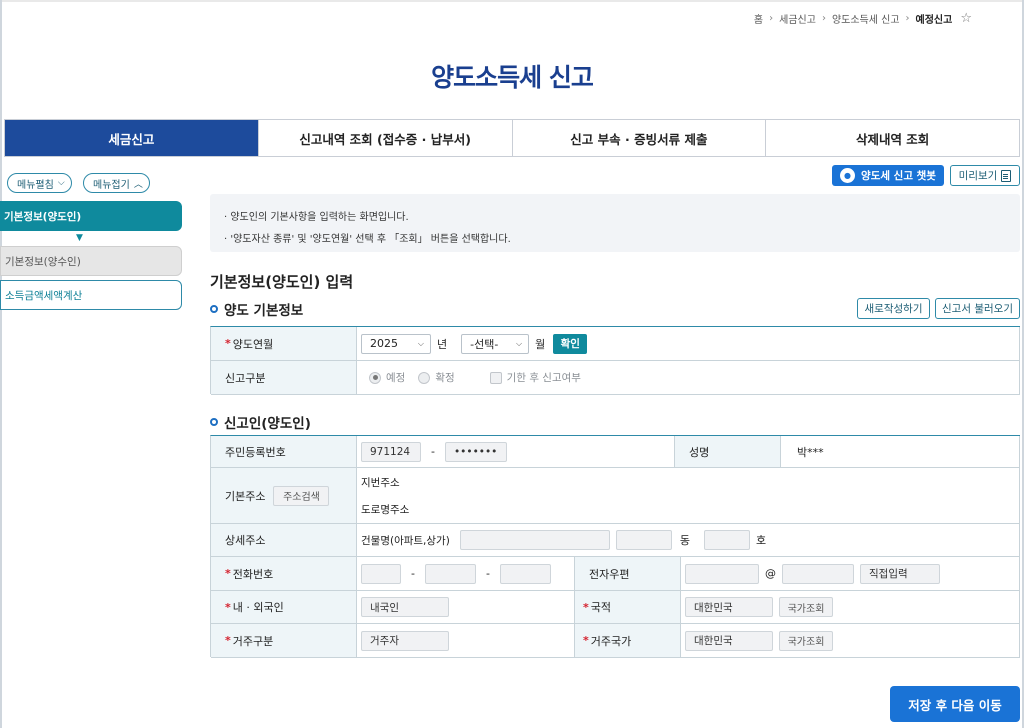 The width and height of the screenshot is (1024, 728). Describe the element at coordinates (386, 138) in the screenshot. I see `tab-report-history: 신고내역 조회 (접수증 · 납부서)` at that location.